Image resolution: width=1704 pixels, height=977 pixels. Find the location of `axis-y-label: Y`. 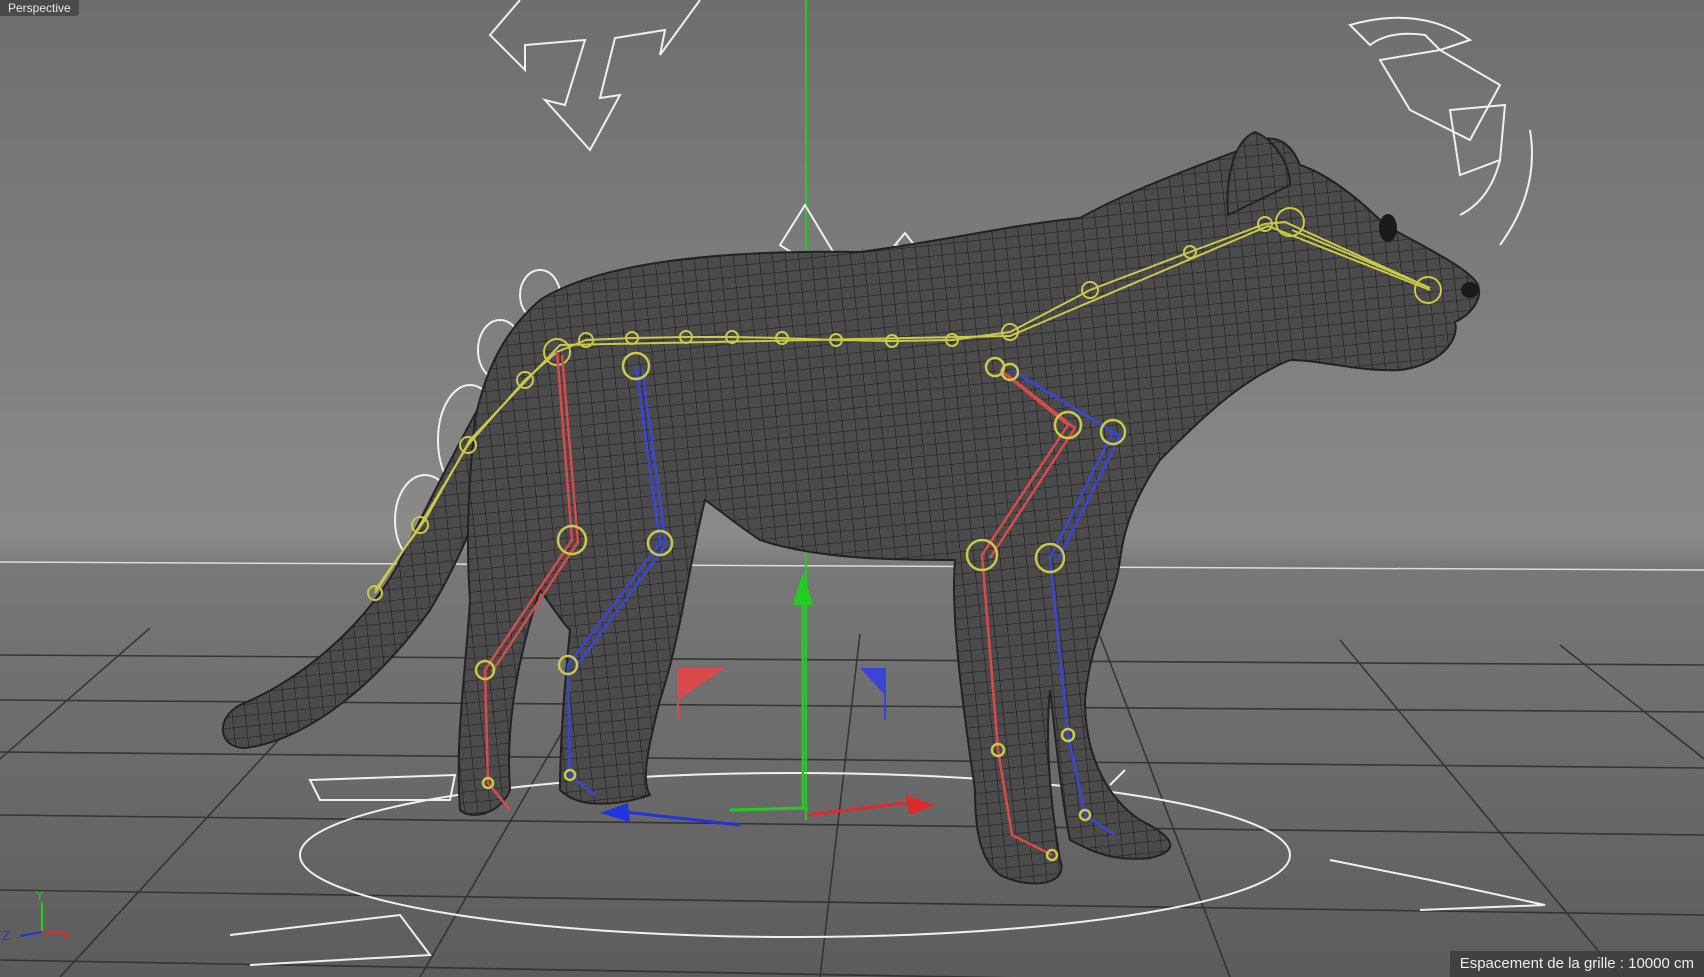

axis-y-label: Y is located at coordinates (39, 896).